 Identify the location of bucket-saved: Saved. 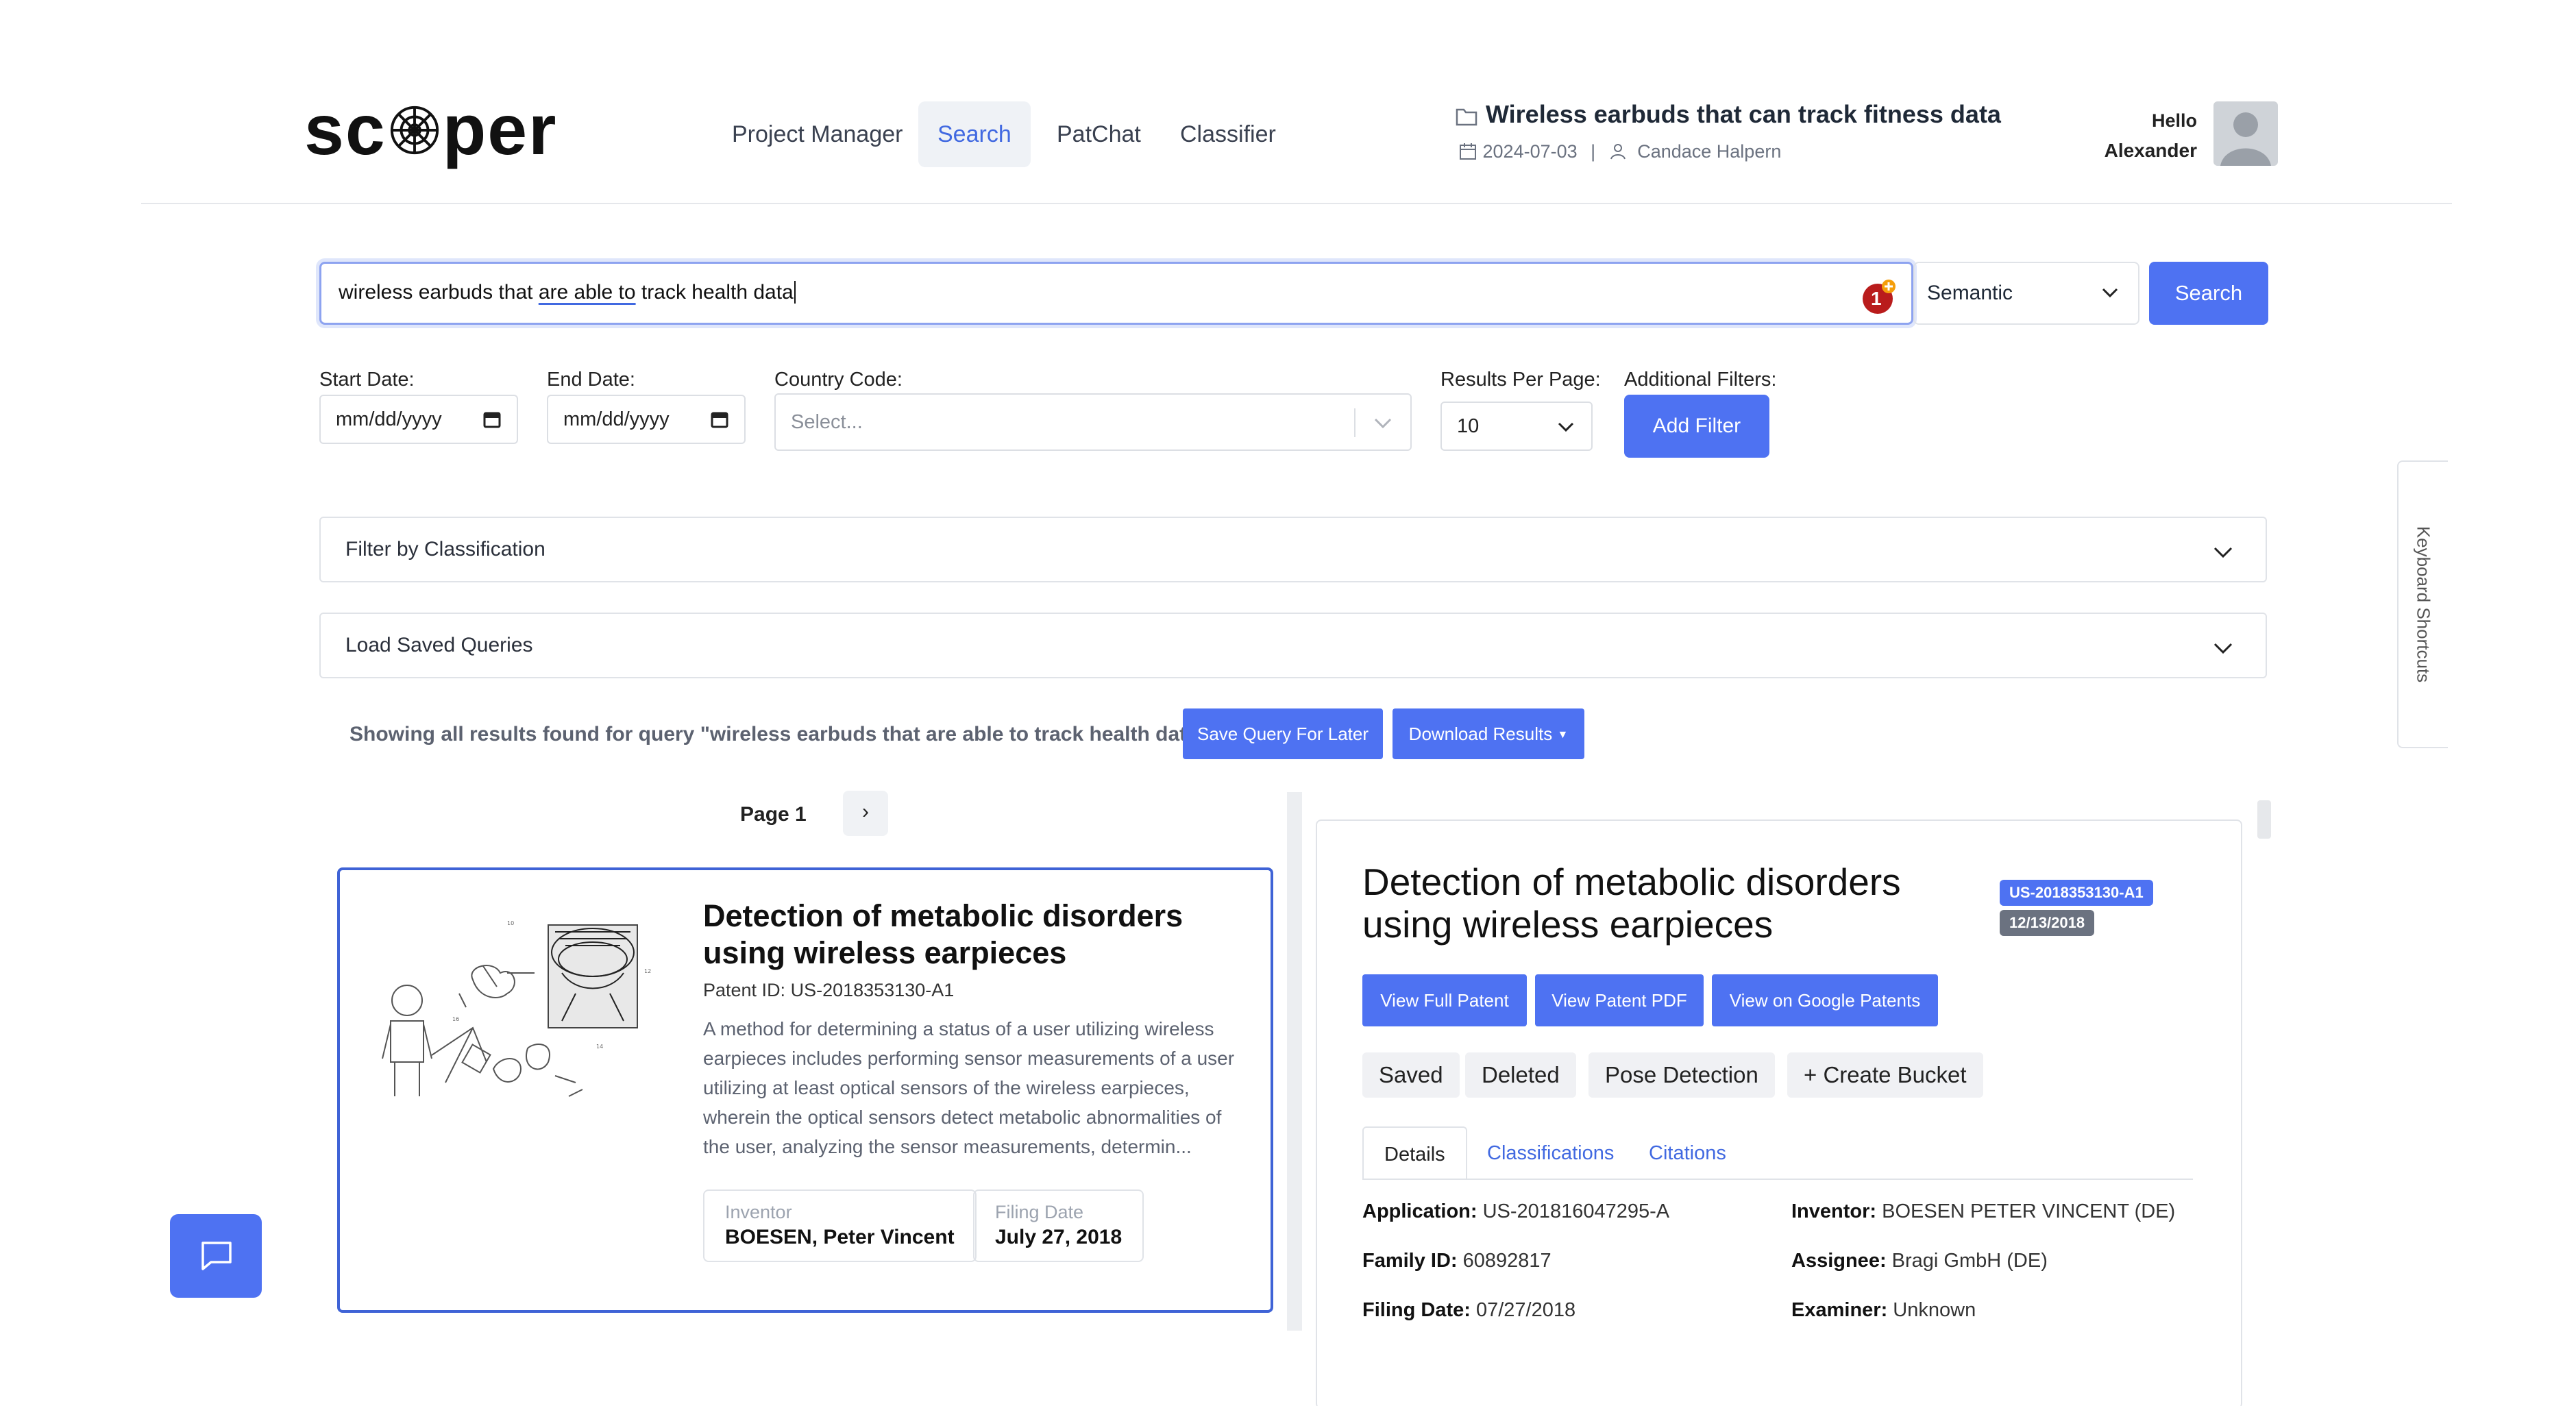
(1411, 1075).